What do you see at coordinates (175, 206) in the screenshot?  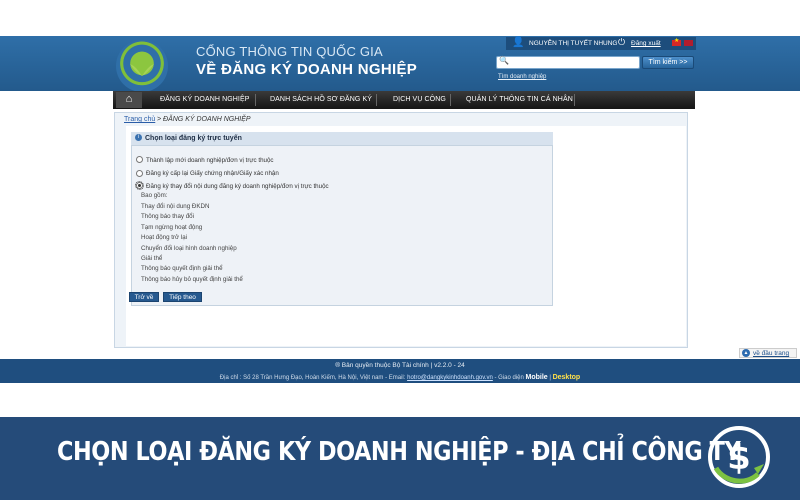 I see `sub-item: Thay đổi nội dung ĐKDN` at bounding box center [175, 206].